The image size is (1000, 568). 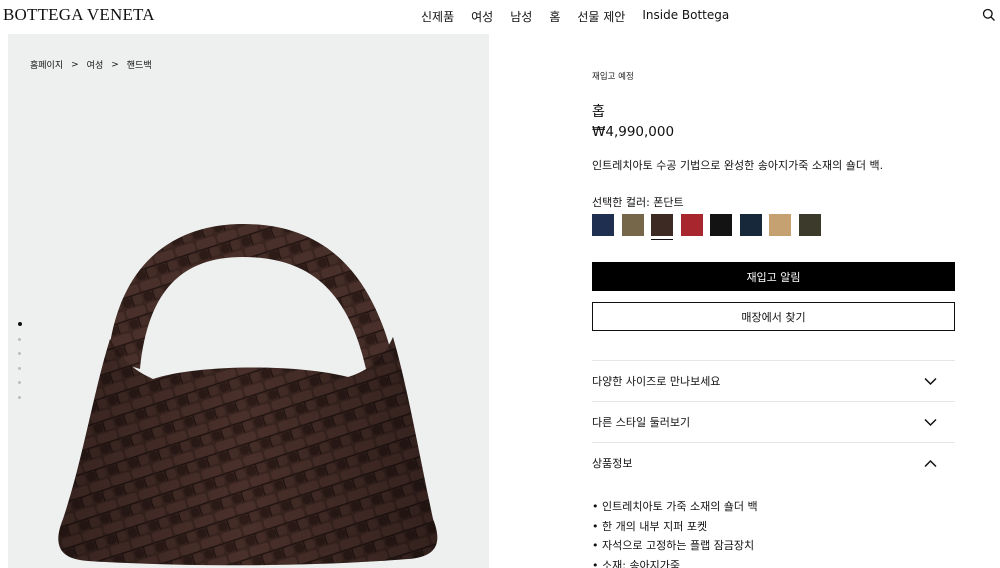 What do you see at coordinates (773, 462) in the screenshot?
I see `accordion-product-info: 상품정보` at bounding box center [773, 462].